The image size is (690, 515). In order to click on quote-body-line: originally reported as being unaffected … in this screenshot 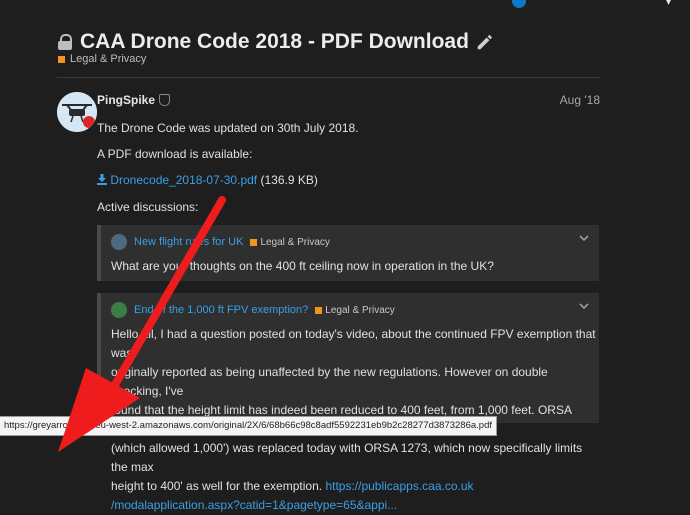, I will do `click(329, 381)`.